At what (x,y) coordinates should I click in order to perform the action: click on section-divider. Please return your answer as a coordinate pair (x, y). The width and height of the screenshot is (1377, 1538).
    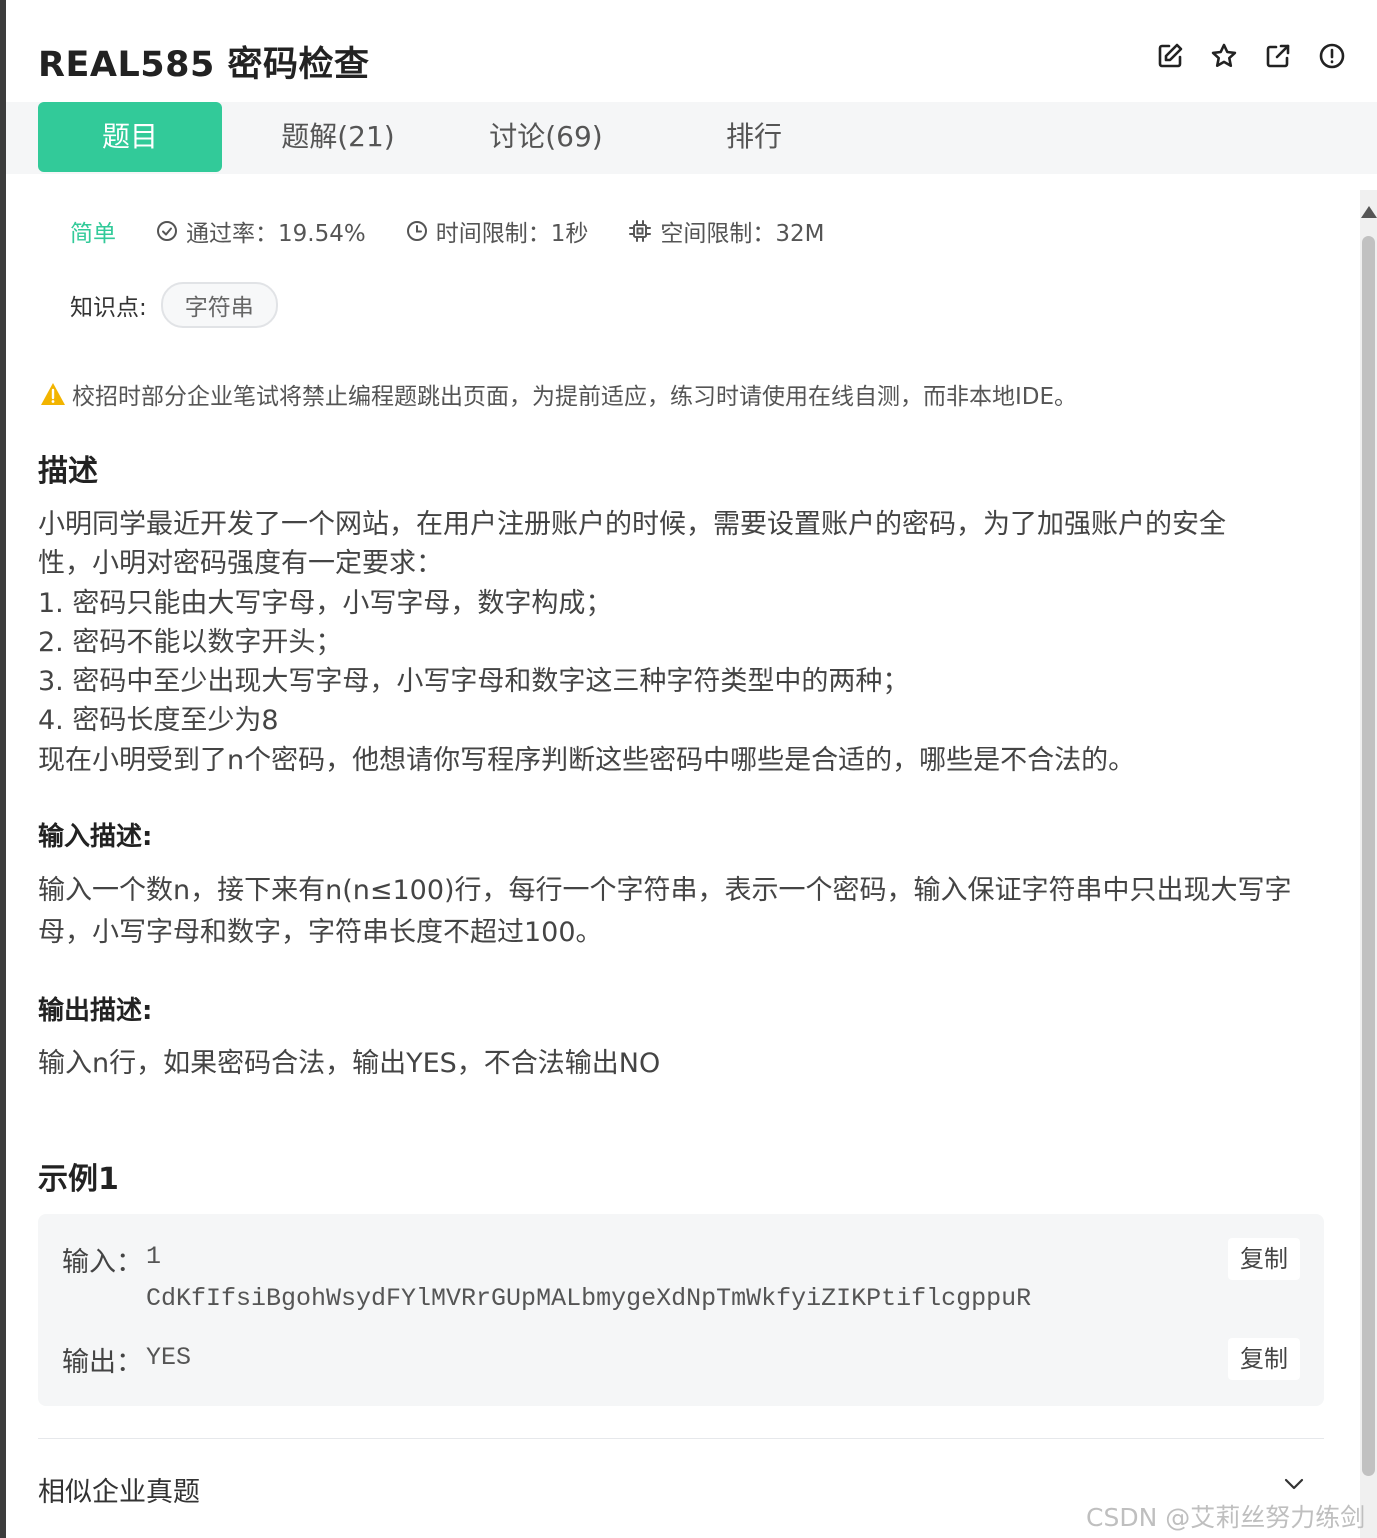
    Looking at the image, I should click on (681, 1438).